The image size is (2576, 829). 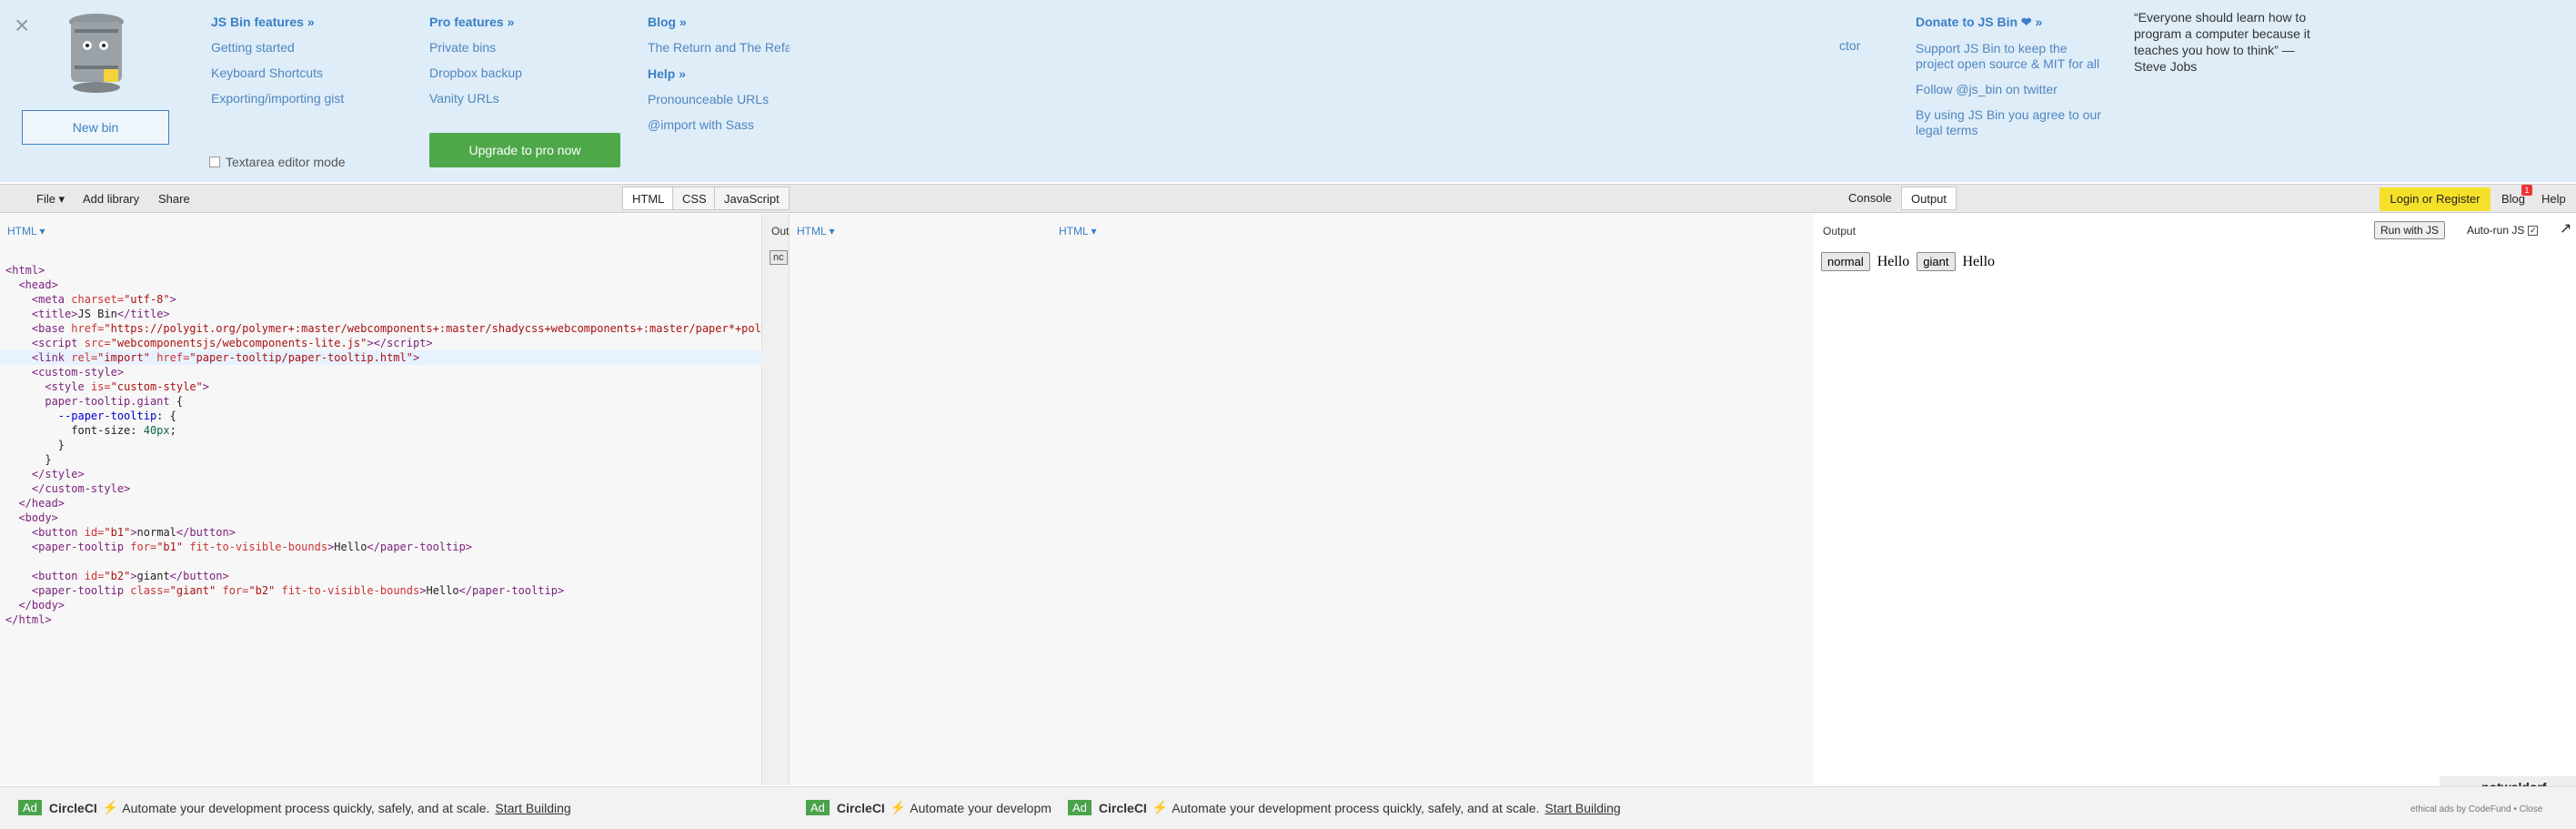 What do you see at coordinates (1845, 261) in the screenshot?
I see `normal-button: normal` at bounding box center [1845, 261].